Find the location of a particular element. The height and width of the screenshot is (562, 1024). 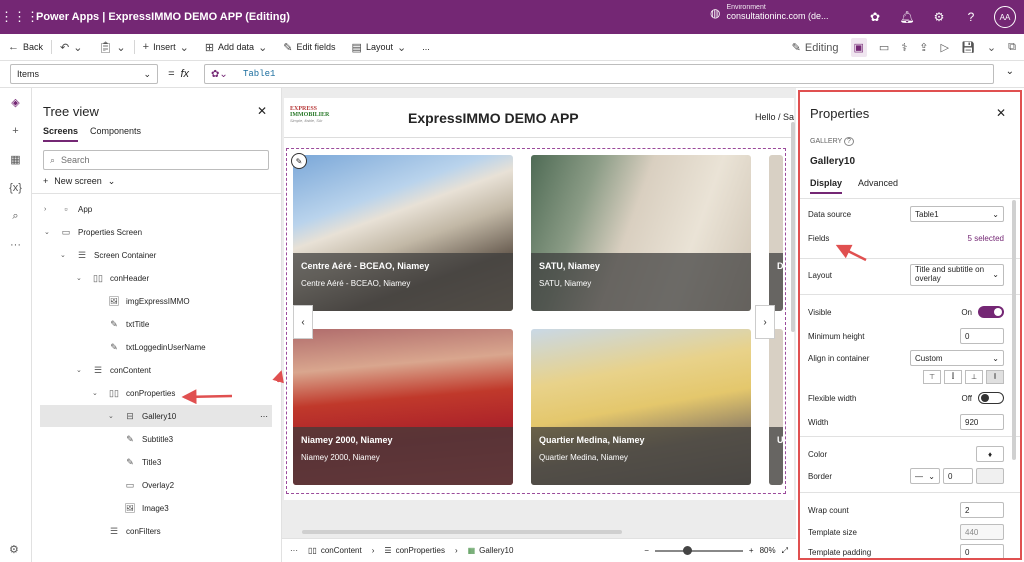

copilot-icon: ✿⌄ is located at coordinates (223, 74).